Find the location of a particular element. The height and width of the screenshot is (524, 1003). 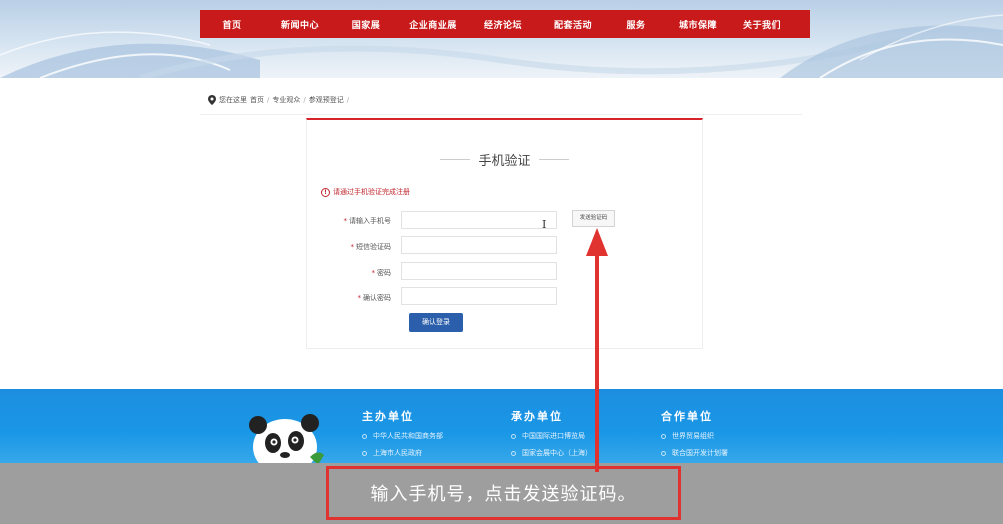

footer-link: 中华人民共和国商务部 is located at coordinates (402, 436).